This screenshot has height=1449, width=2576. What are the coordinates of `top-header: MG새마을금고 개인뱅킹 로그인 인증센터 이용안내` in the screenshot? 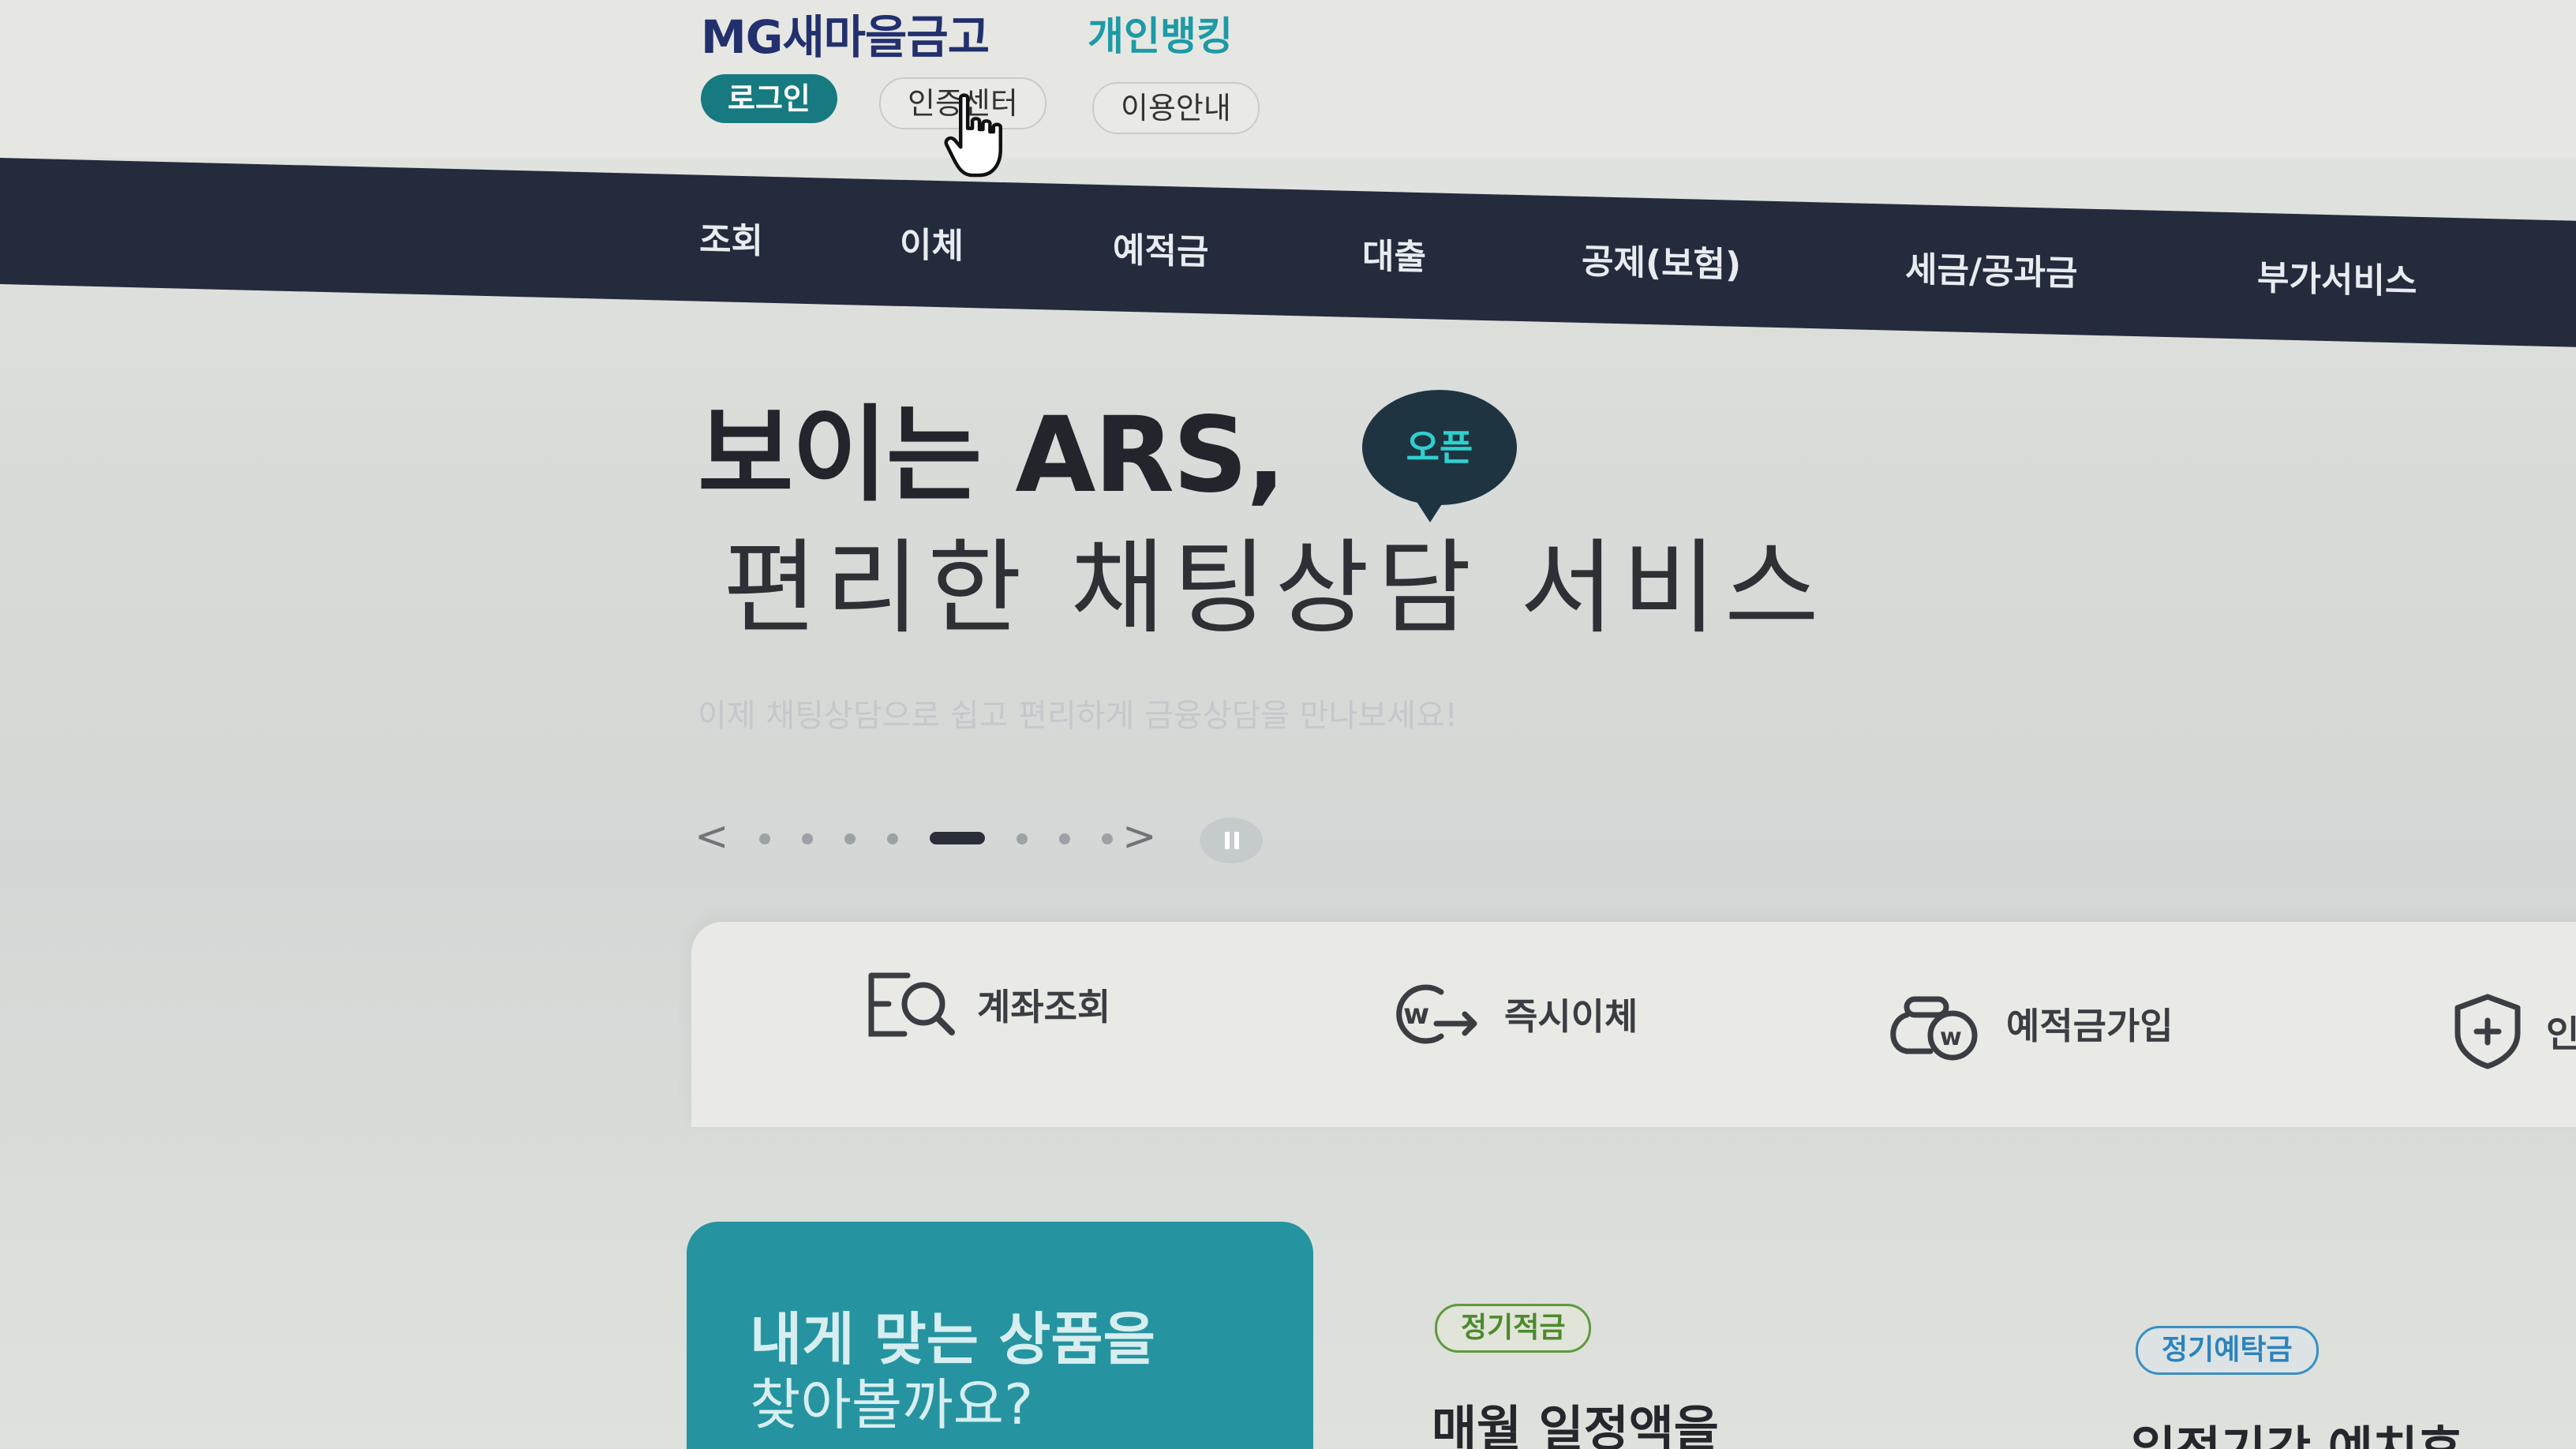 It's located at (1288, 89).